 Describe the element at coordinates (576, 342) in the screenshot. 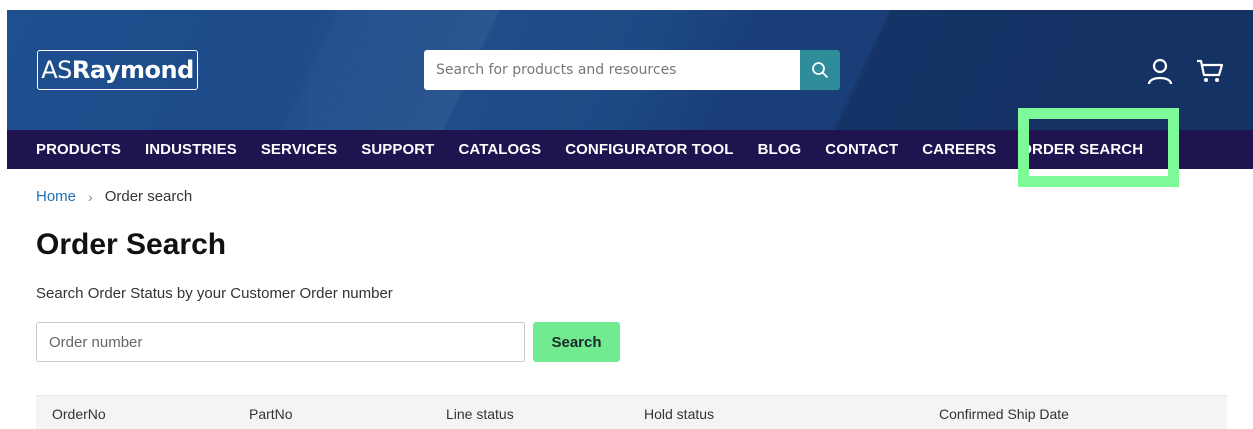

I see `order-search-button: Search` at that location.